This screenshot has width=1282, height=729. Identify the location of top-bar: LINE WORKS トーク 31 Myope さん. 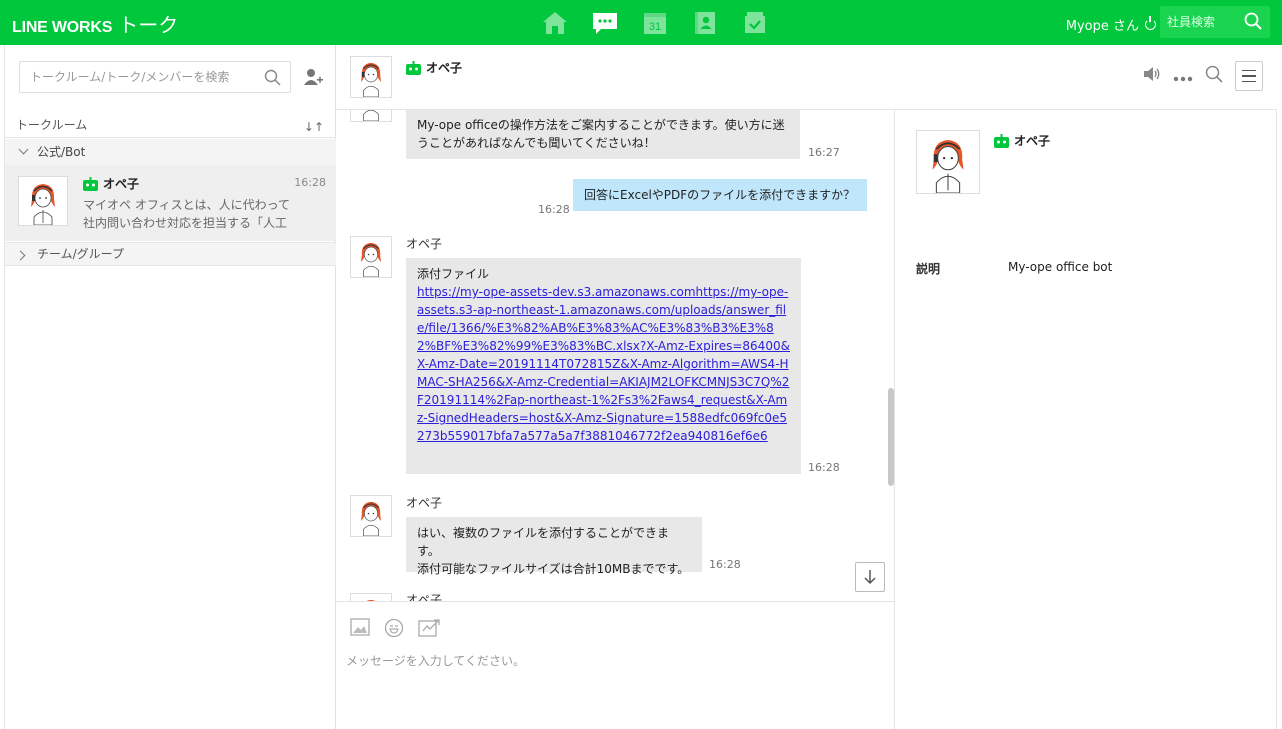
(641, 22).